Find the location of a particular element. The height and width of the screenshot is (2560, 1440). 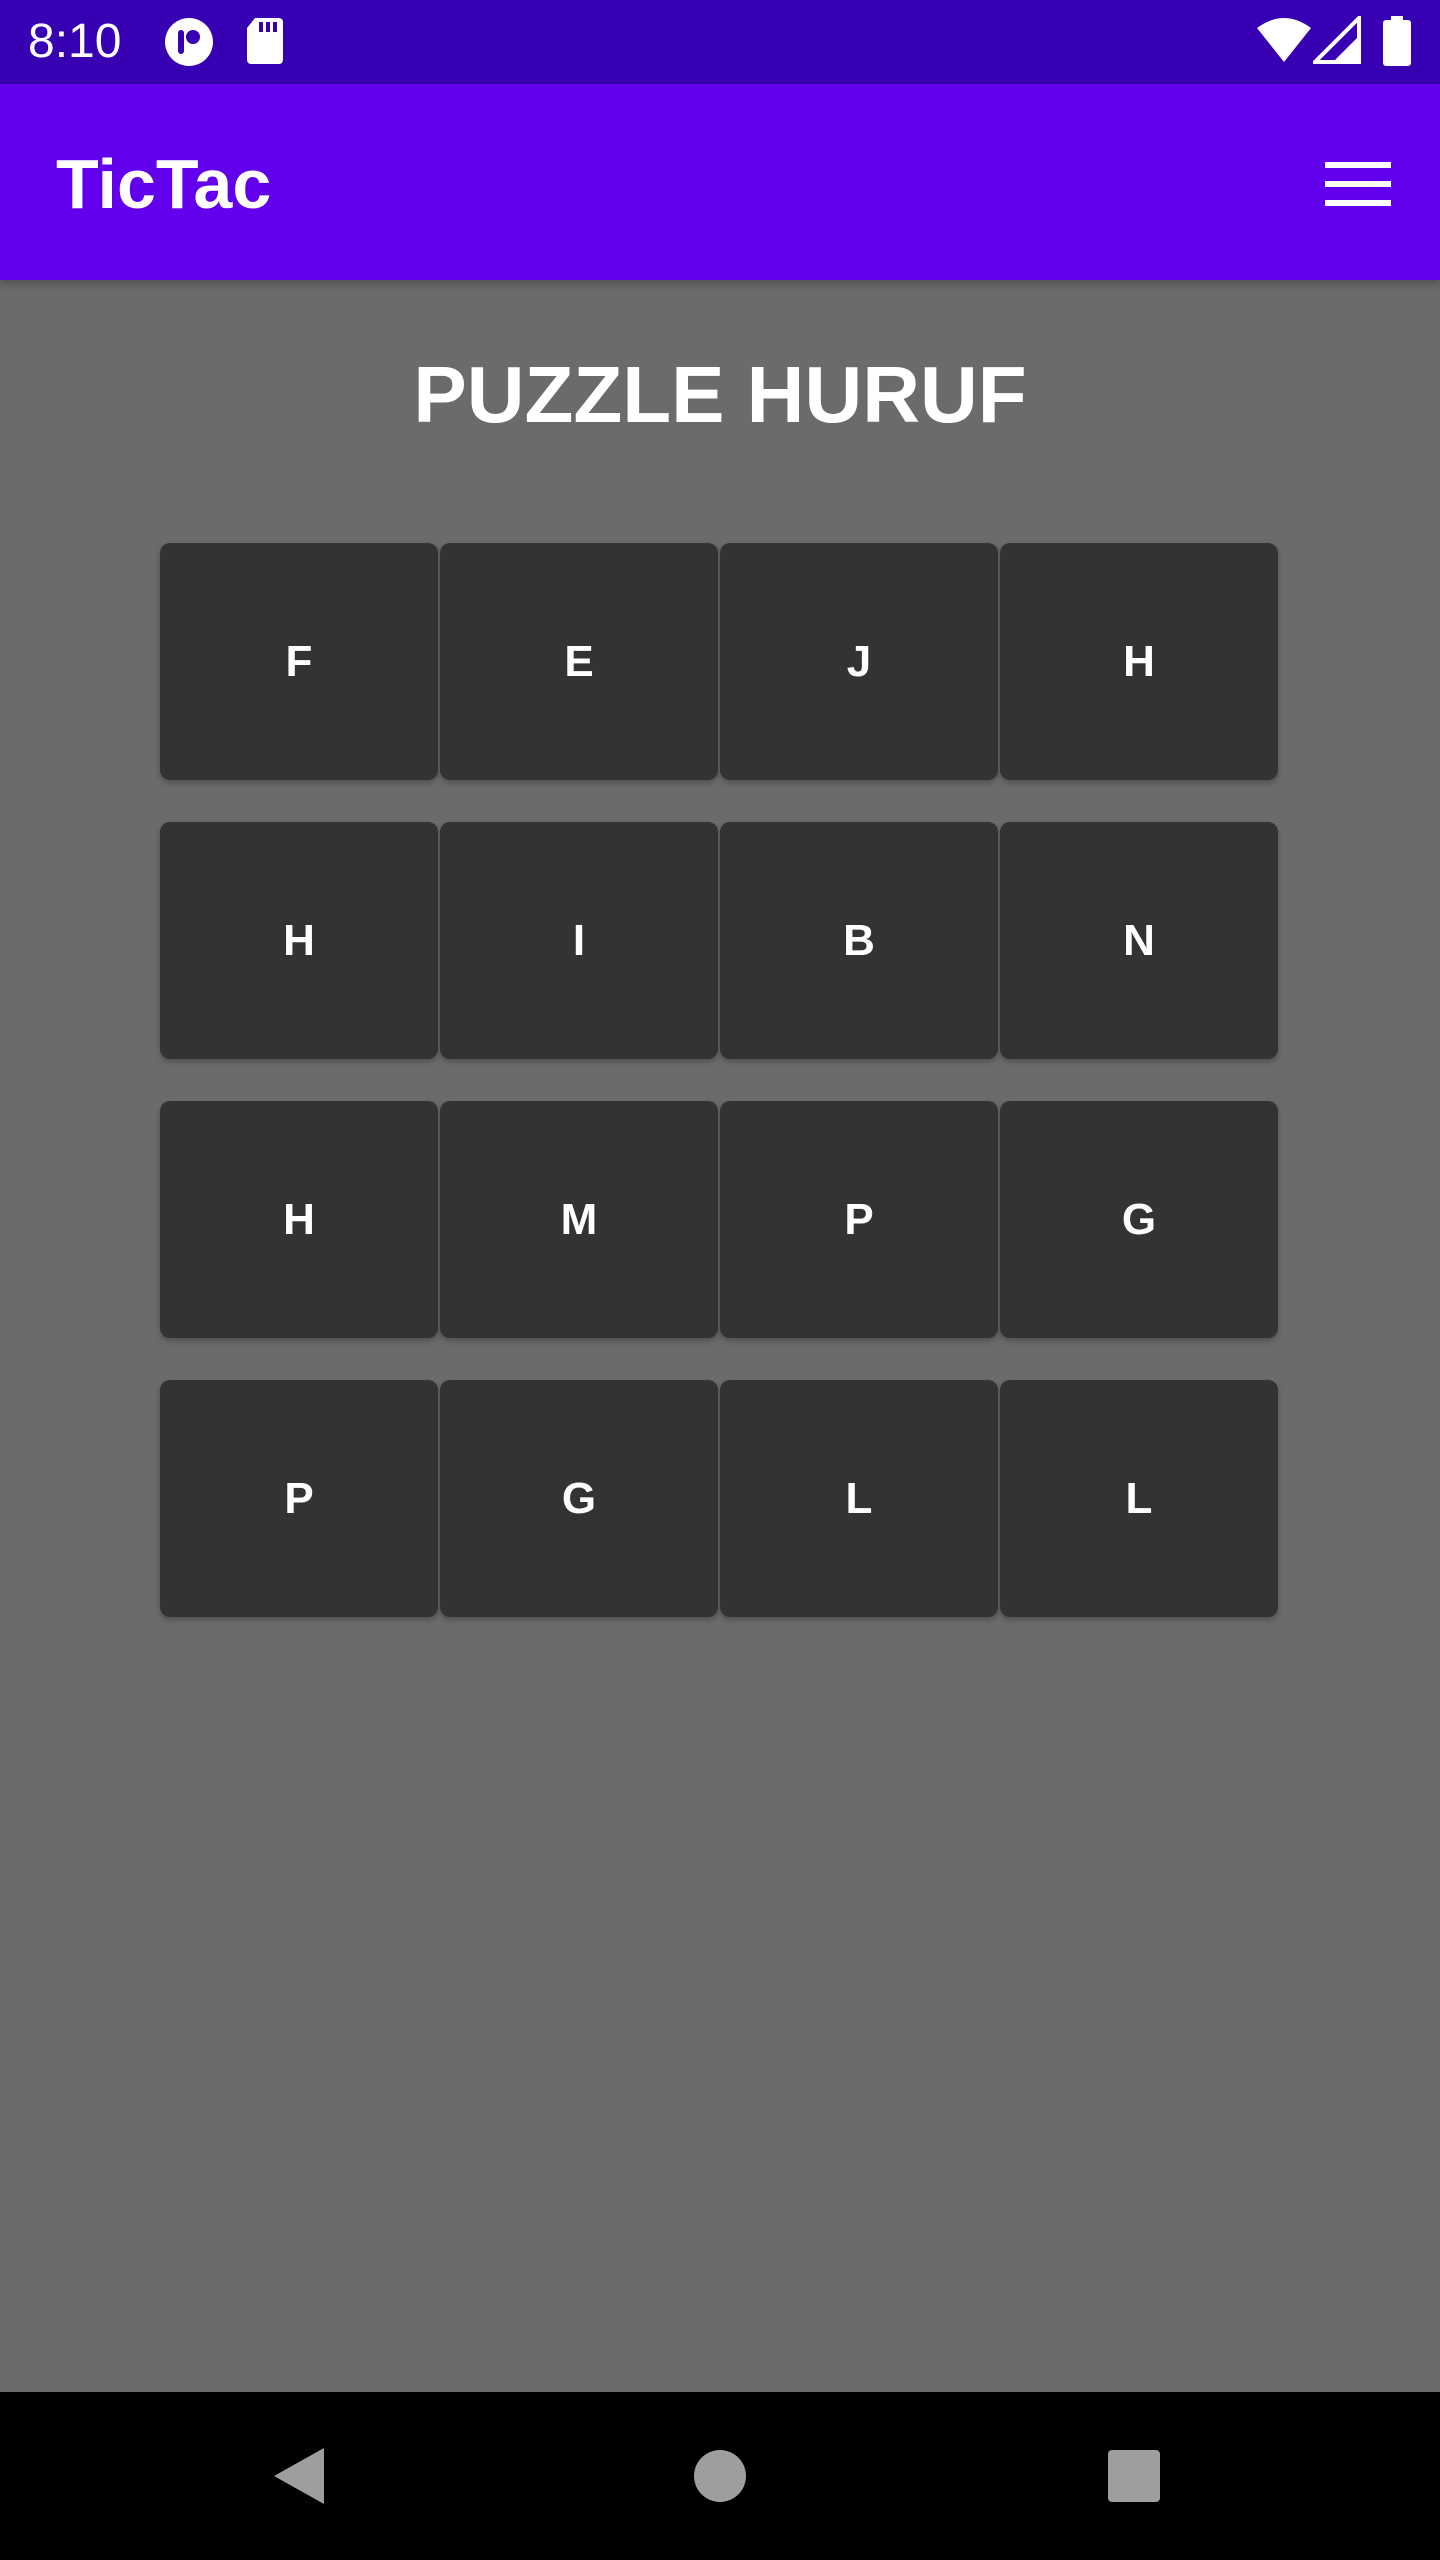

recents-icon is located at coordinates (1134, 2476).